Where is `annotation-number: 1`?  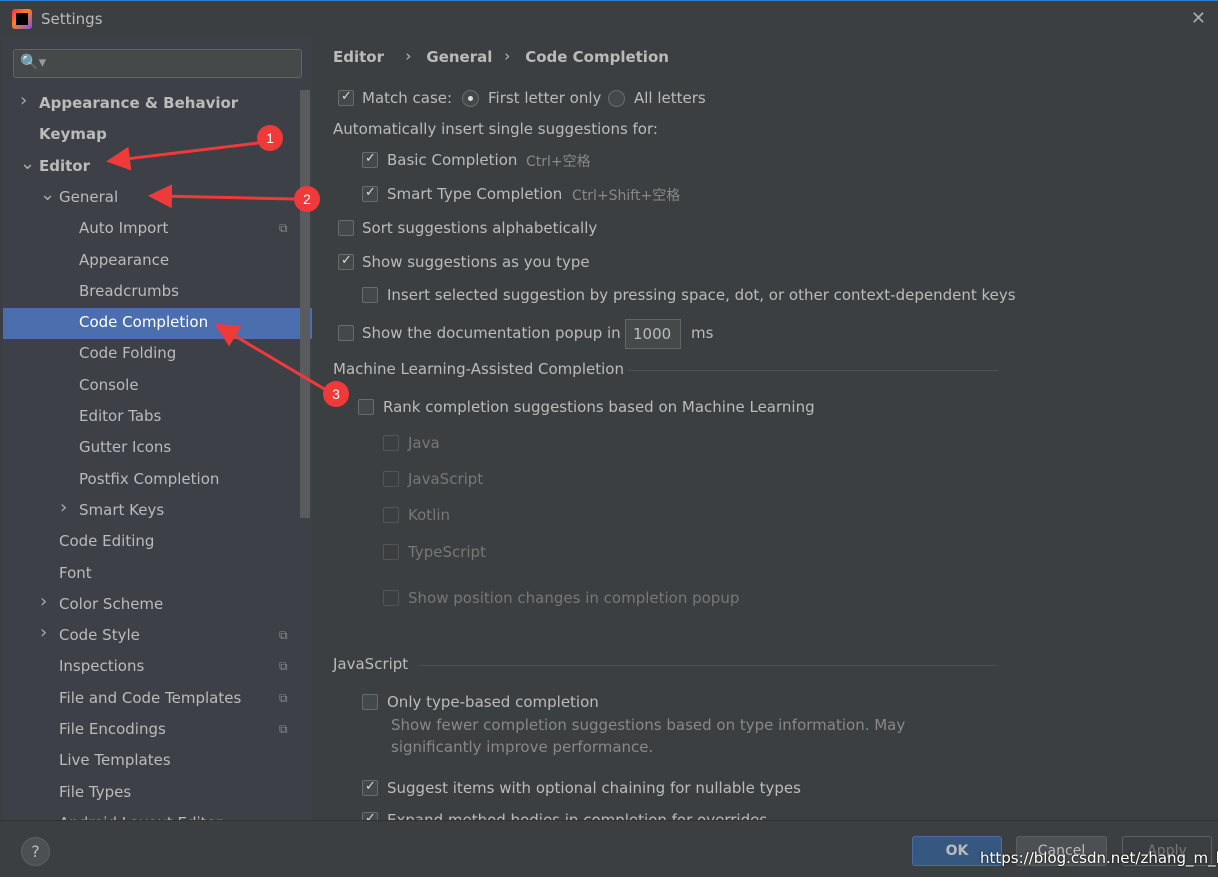
annotation-number: 1 is located at coordinates (270, 138).